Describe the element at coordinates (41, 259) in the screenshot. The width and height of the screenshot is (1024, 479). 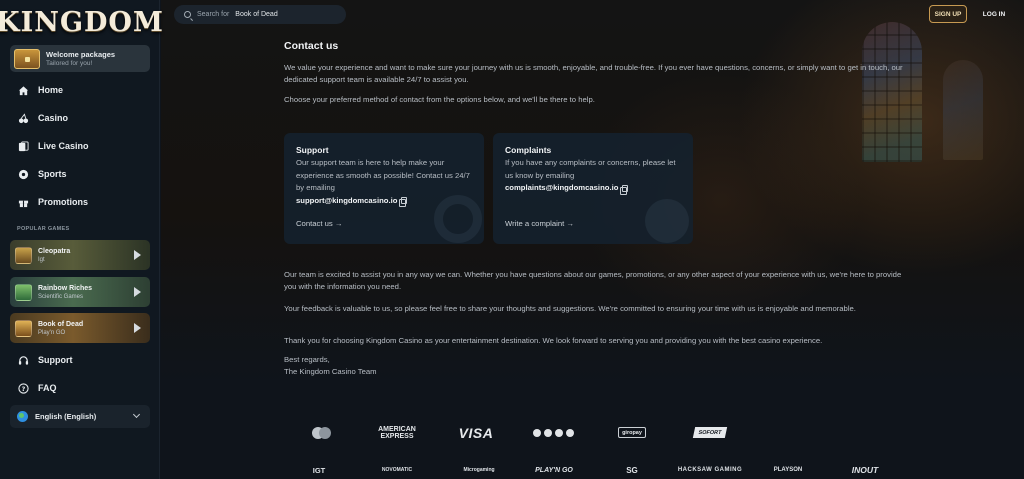
I see `game-provider: Igt` at that location.